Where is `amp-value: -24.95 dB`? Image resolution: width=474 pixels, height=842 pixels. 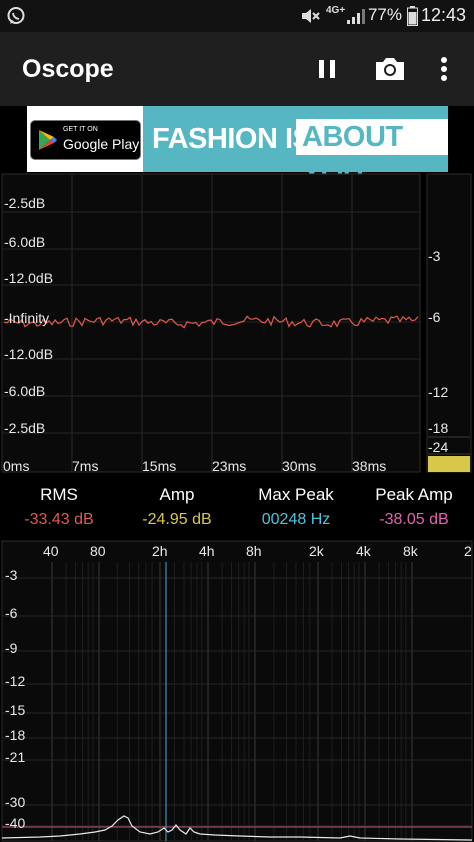
amp-value: -24.95 dB is located at coordinates (177, 519).